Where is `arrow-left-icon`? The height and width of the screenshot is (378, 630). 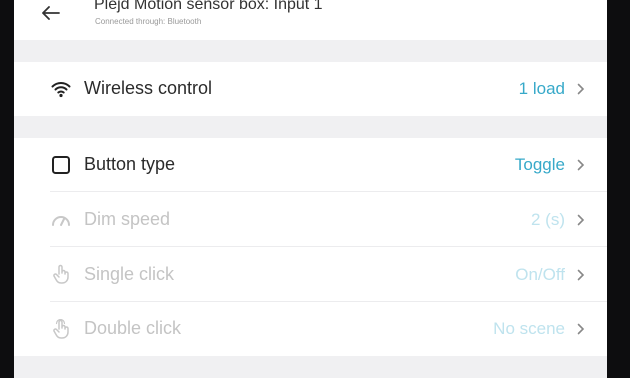
arrow-left-icon is located at coordinates (51, 13).